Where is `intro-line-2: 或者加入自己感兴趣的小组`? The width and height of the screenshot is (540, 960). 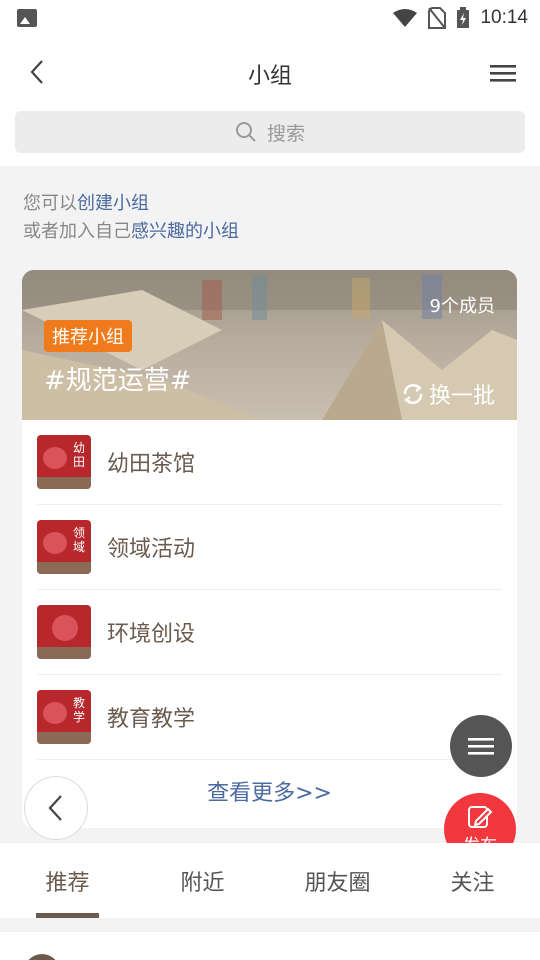
intro-line-2: 或者加入自己感兴趣的小组 is located at coordinates (131, 232).